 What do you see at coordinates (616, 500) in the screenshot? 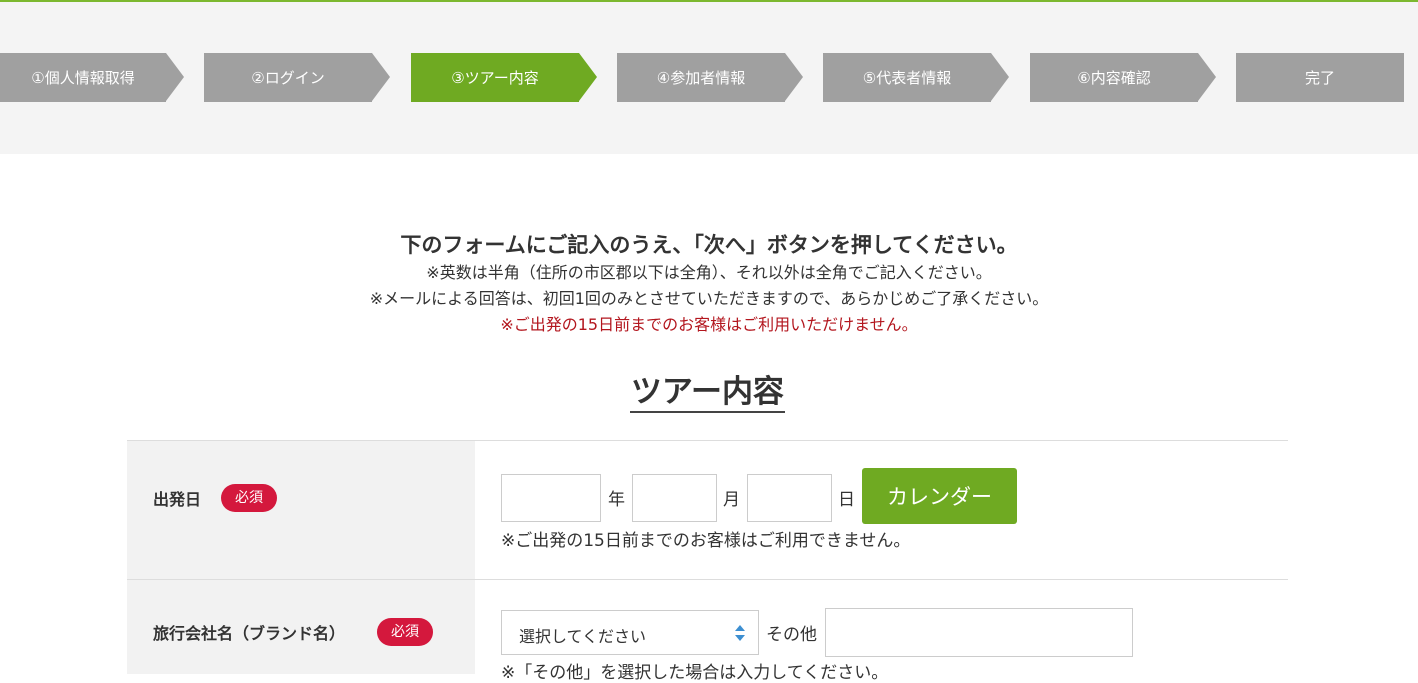
I see `year-unit-label: 年` at bounding box center [616, 500].